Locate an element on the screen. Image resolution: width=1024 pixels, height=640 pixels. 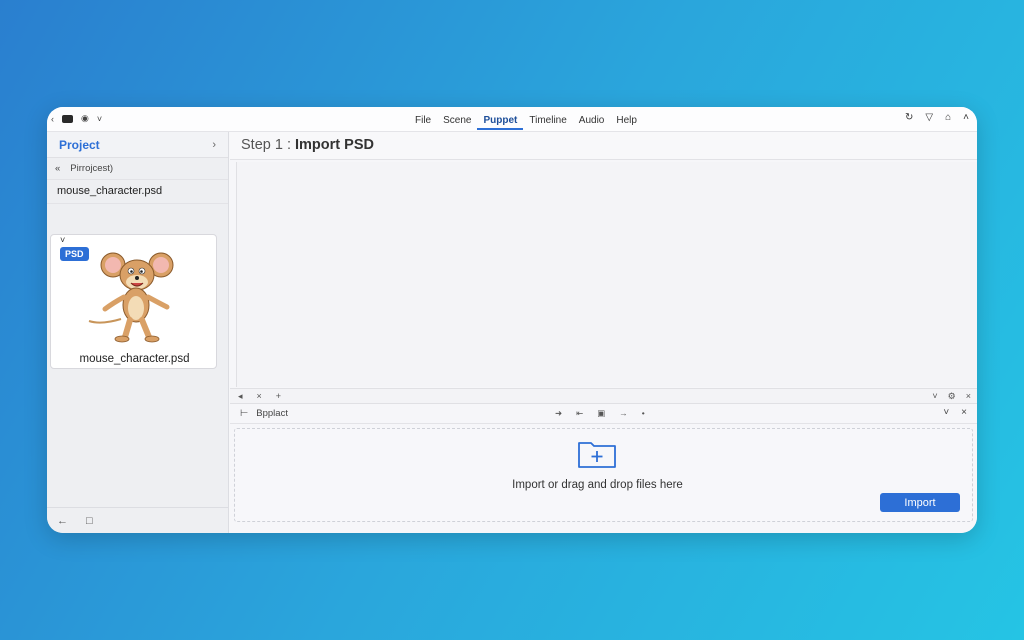
page-title: Step 1 : Import PSD is located at coordinates (603, 146).